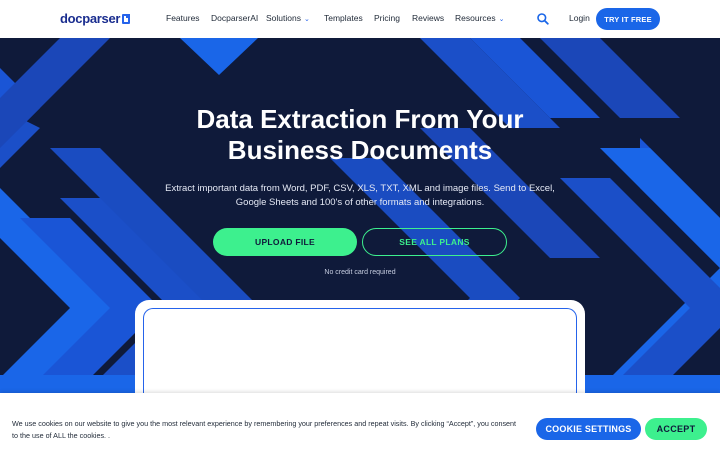  Describe the element at coordinates (90, 18) in the screenshot. I see `logo-text: docparser` at that location.